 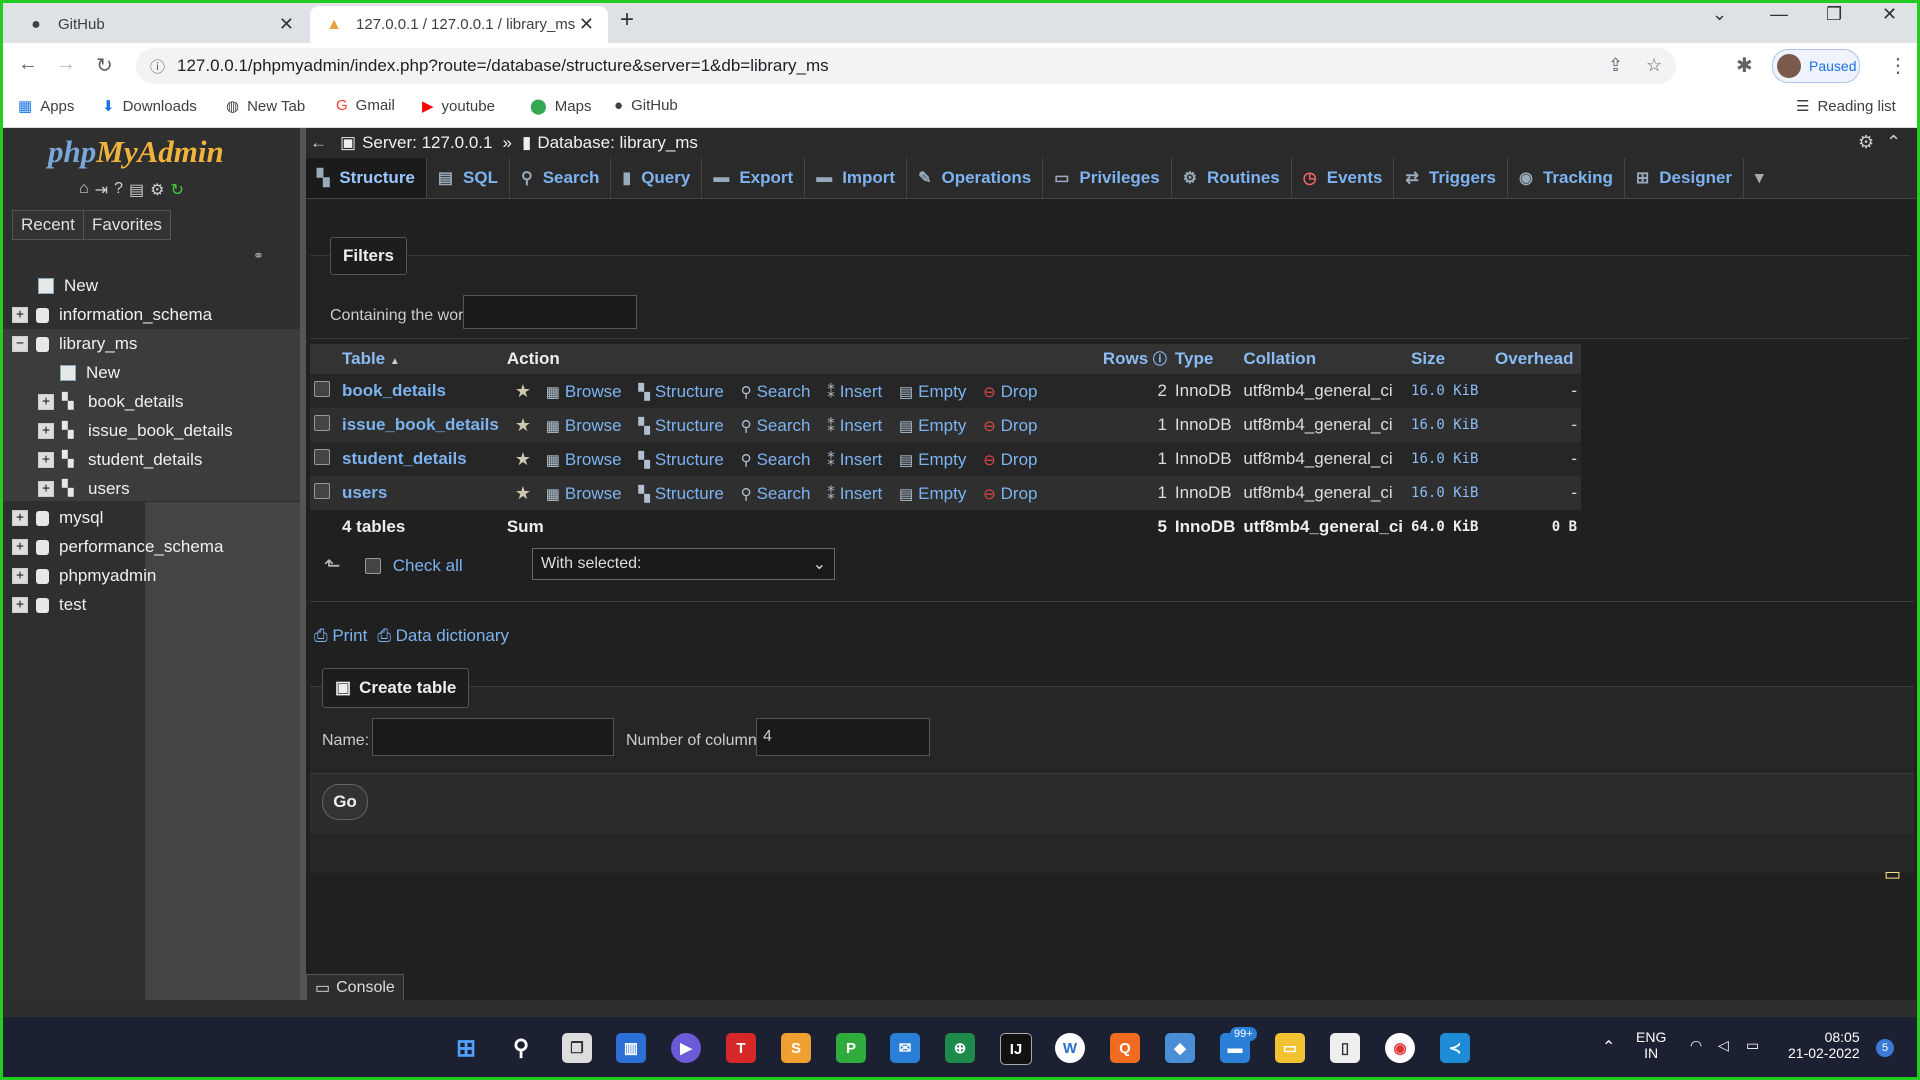 What do you see at coordinates (345, 802) in the screenshot?
I see `go-button: Go` at bounding box center [345, 802].